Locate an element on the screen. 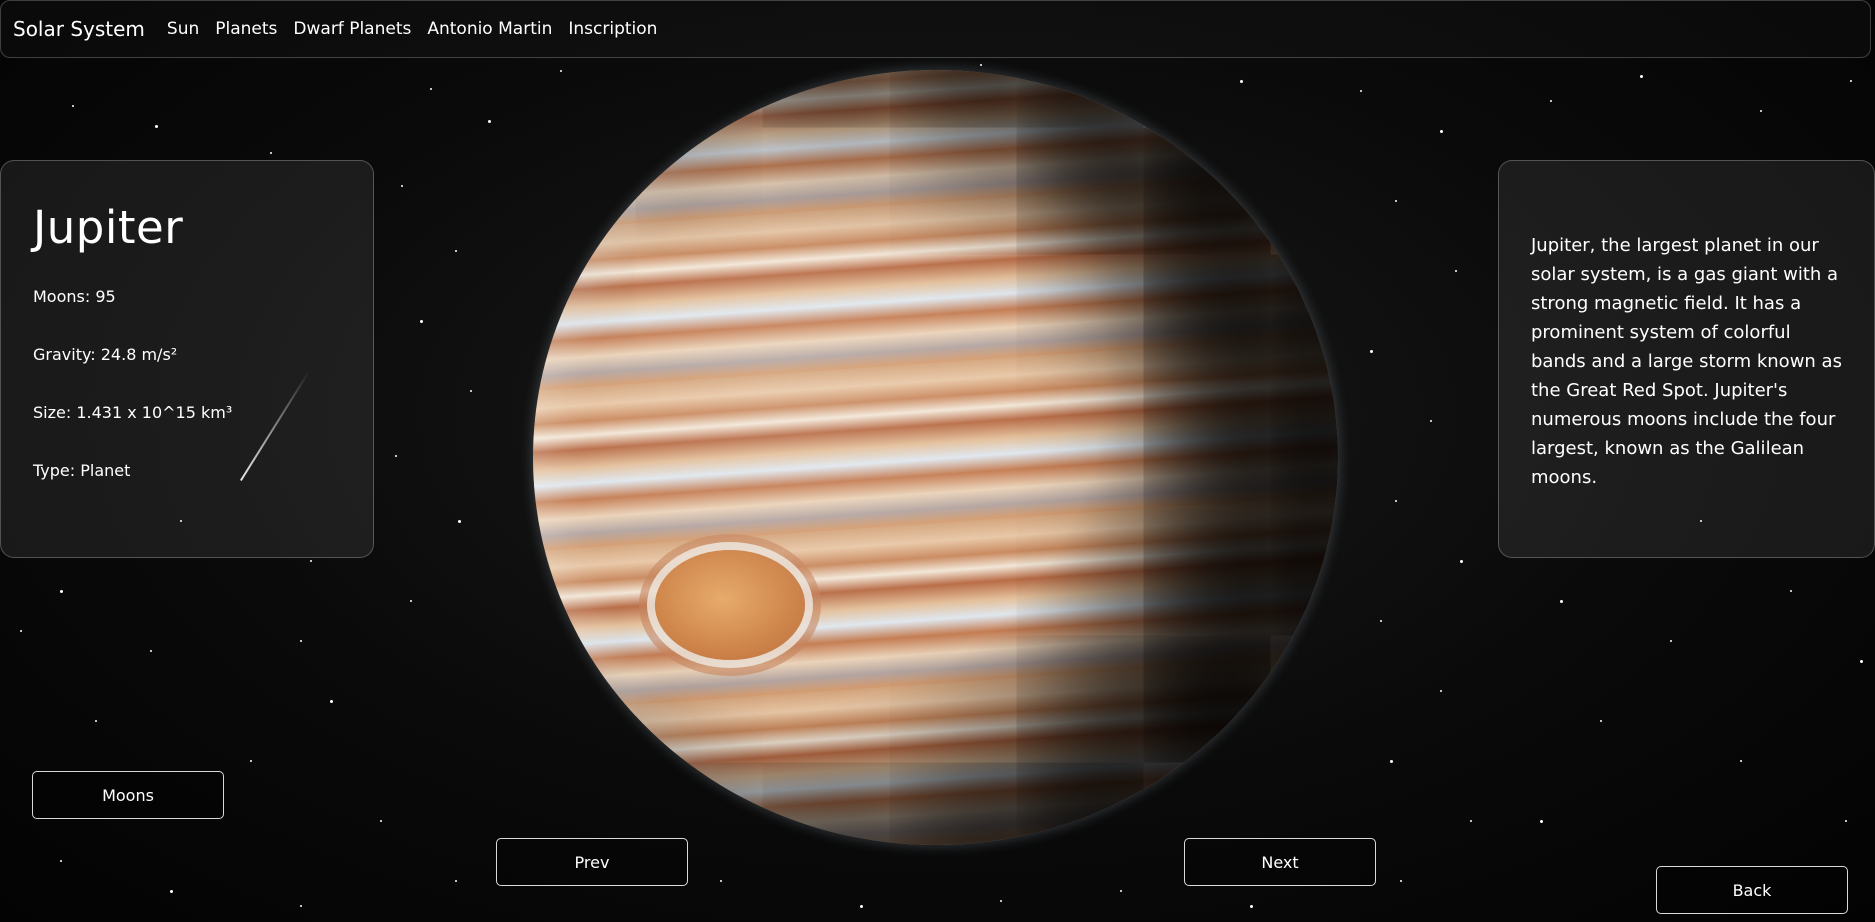  stat-type: Type: Planet is located at coordinates (82, 470).